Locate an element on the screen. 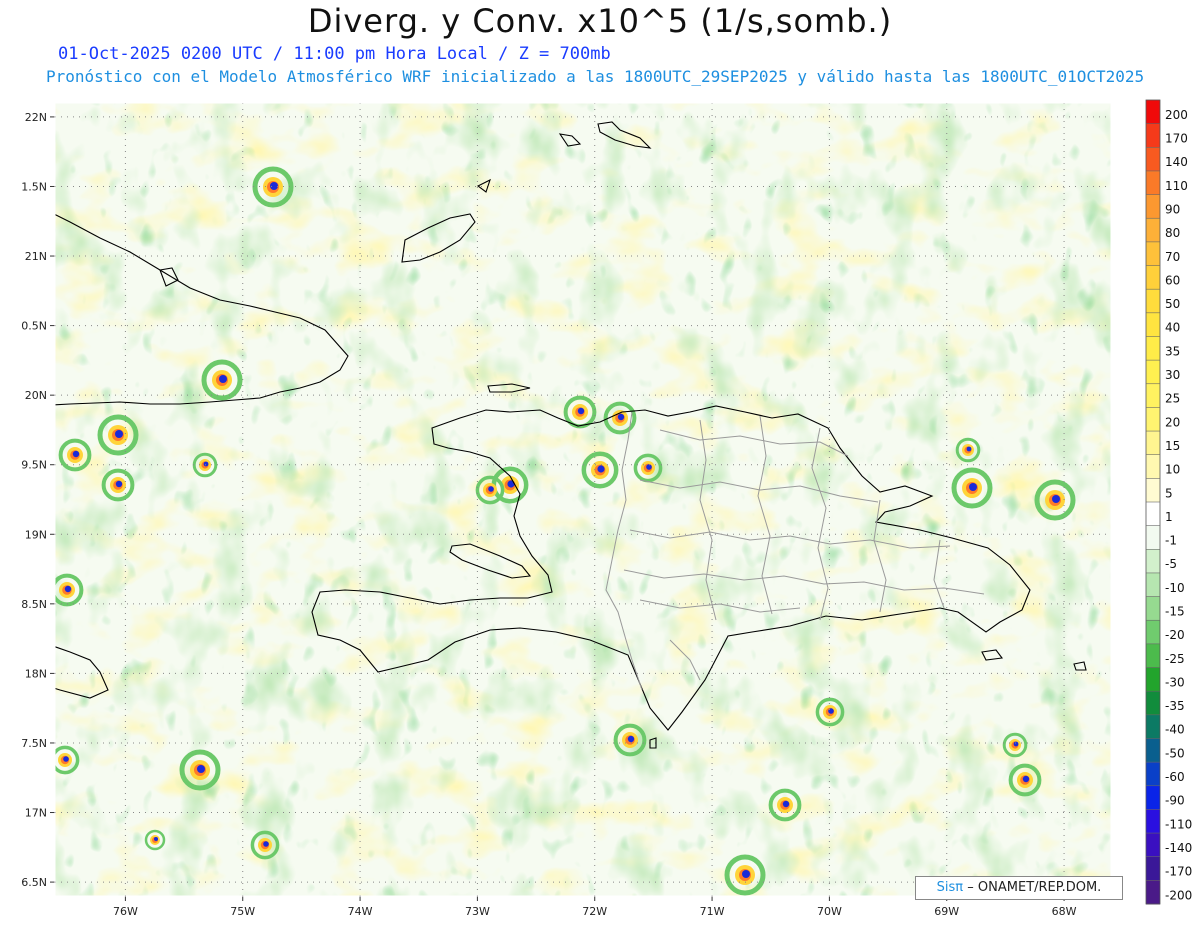 The width and height of the screenshot is (1200, 927). colorbar-label: 5 is located at coordinates (1169, 493).